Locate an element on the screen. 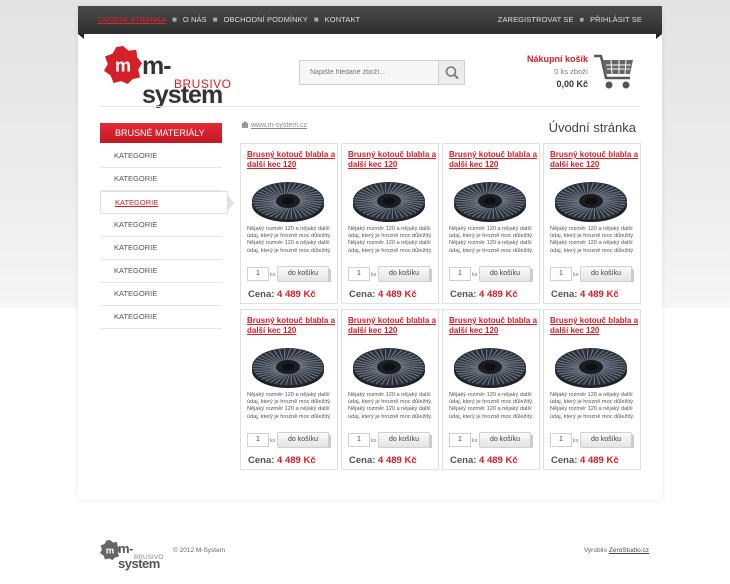 This screenshot has height=584, width=730. ribbon-fold-left is located at coordinates (81, 36).